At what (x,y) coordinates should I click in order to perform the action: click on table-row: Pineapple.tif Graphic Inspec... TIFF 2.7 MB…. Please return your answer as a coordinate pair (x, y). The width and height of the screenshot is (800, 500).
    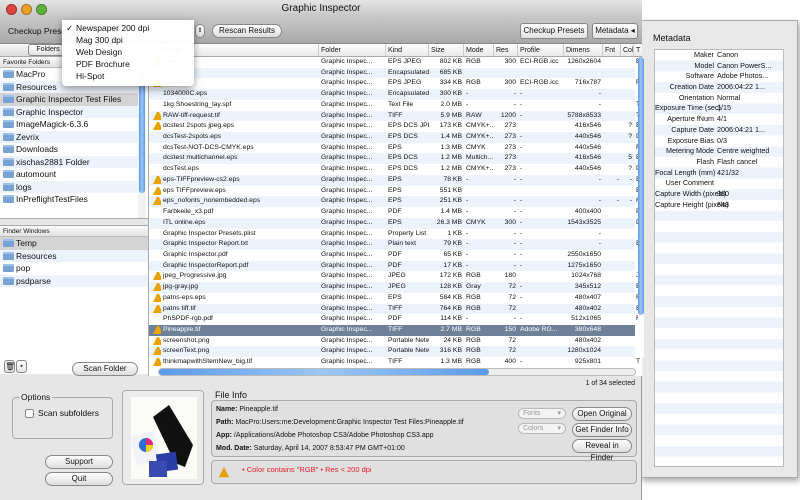
    Looking at the image, I should click on (394, 330).